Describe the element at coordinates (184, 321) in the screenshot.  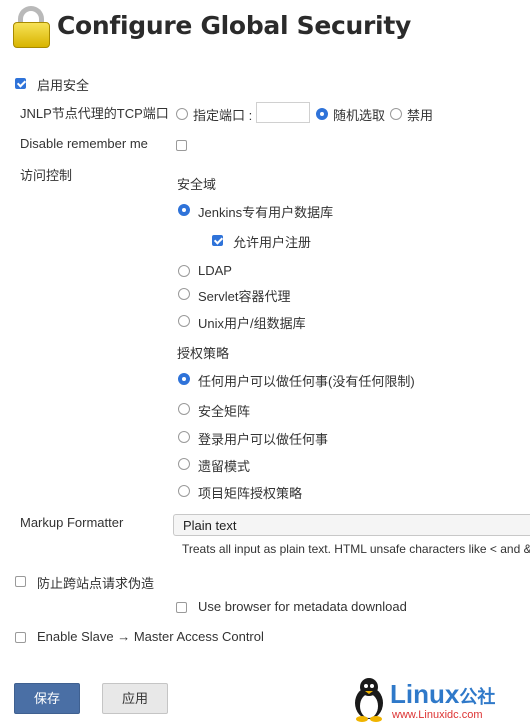
I see `realm-unix-radio` at that location.